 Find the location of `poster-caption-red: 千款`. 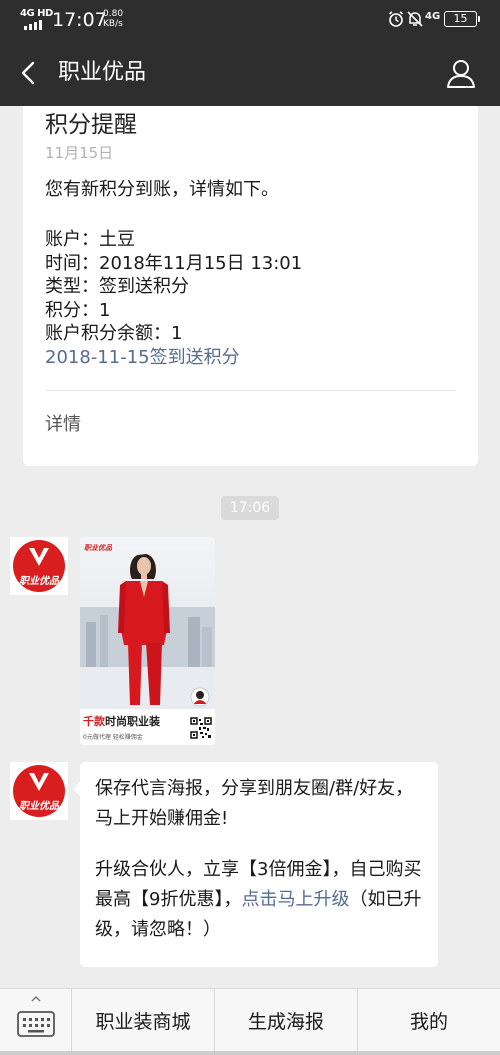

poster-caption-red: 千款 is located at coordinates (94, 721).